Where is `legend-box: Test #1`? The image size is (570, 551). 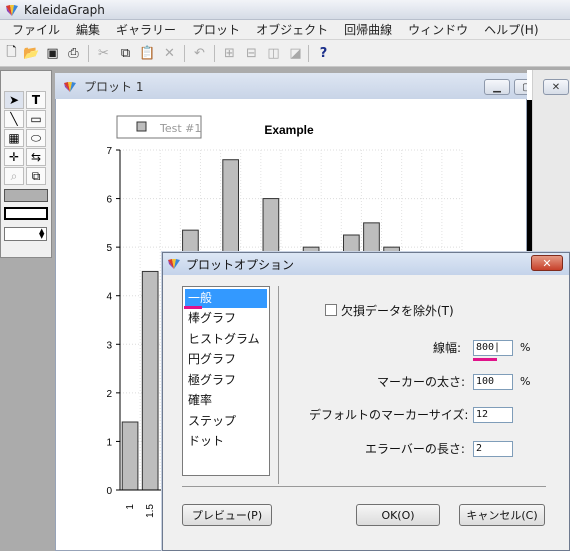
legend-box: Test #1 is located at coordinates (159, 127).